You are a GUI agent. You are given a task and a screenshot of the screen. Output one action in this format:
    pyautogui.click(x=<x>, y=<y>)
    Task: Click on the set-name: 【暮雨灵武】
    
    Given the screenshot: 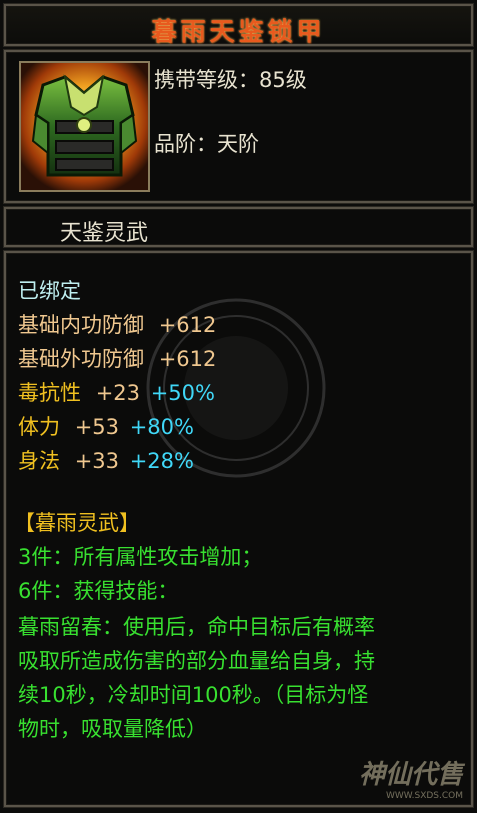 What is the action you would take?
    pyautogui.click(x=77, y=523)
    